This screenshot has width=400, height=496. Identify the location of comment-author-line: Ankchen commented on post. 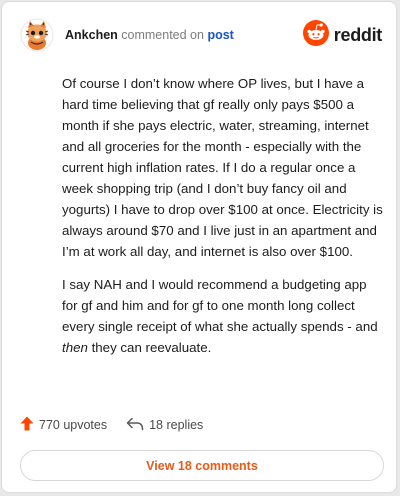
(149, 35).